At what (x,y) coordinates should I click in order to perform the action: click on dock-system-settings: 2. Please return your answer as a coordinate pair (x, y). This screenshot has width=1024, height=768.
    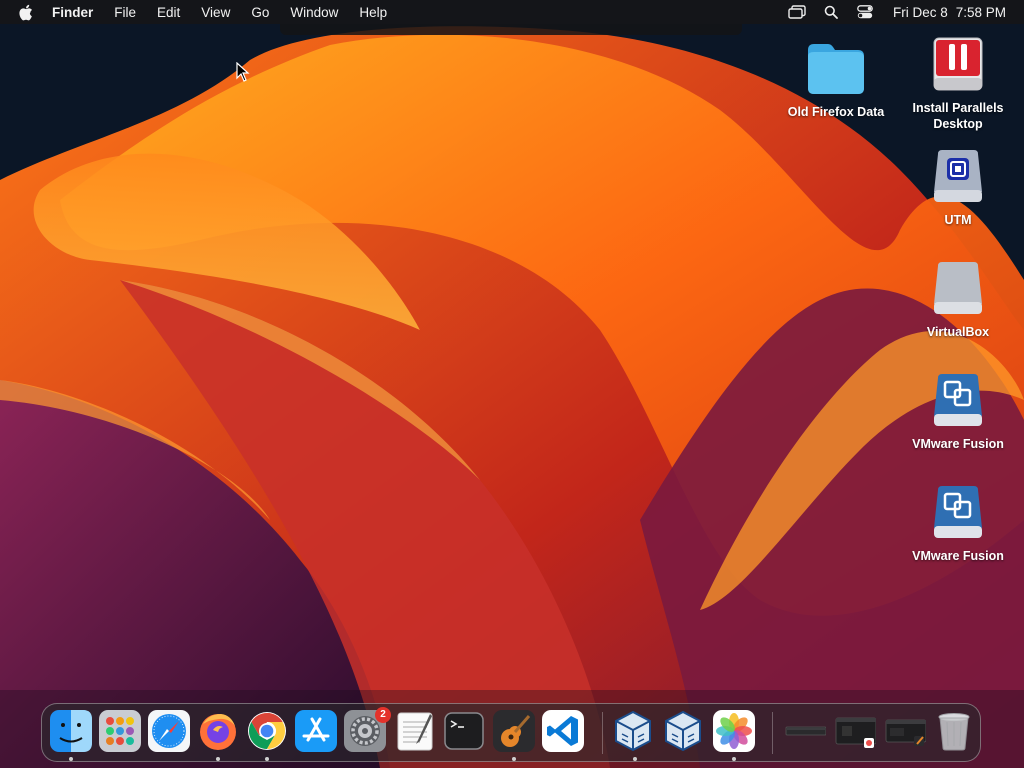
    Looking at the image, I should click on (367, 729).